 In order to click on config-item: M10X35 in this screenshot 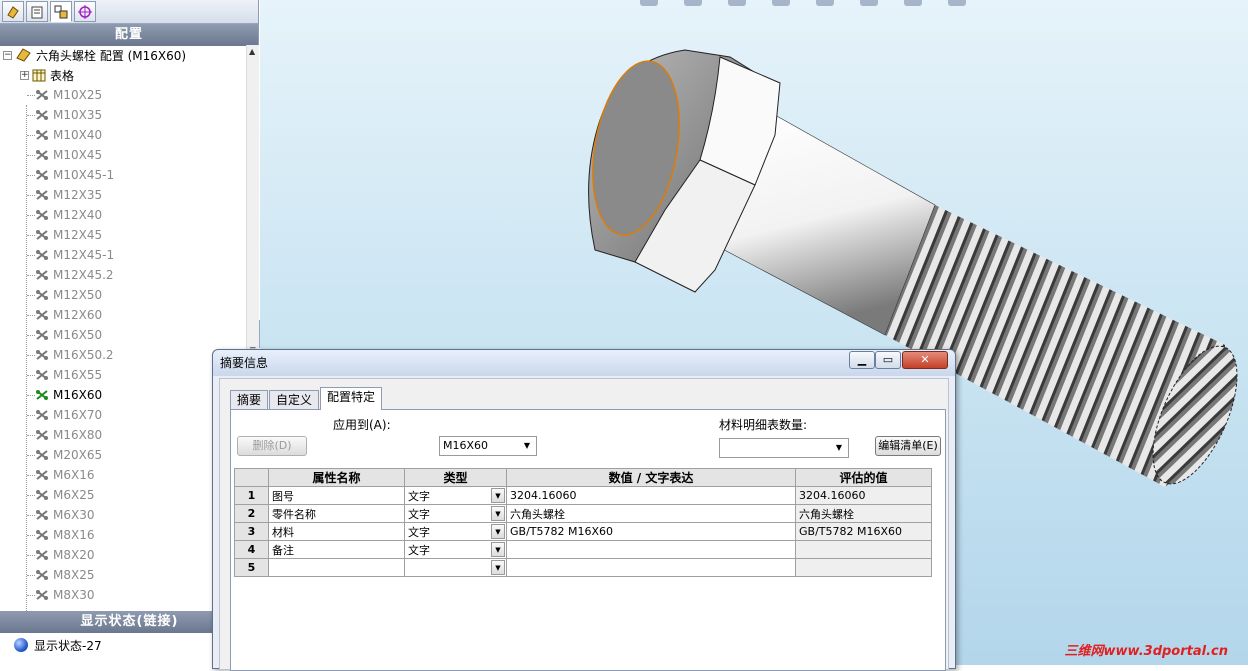, I will do `click(123, 115)`.